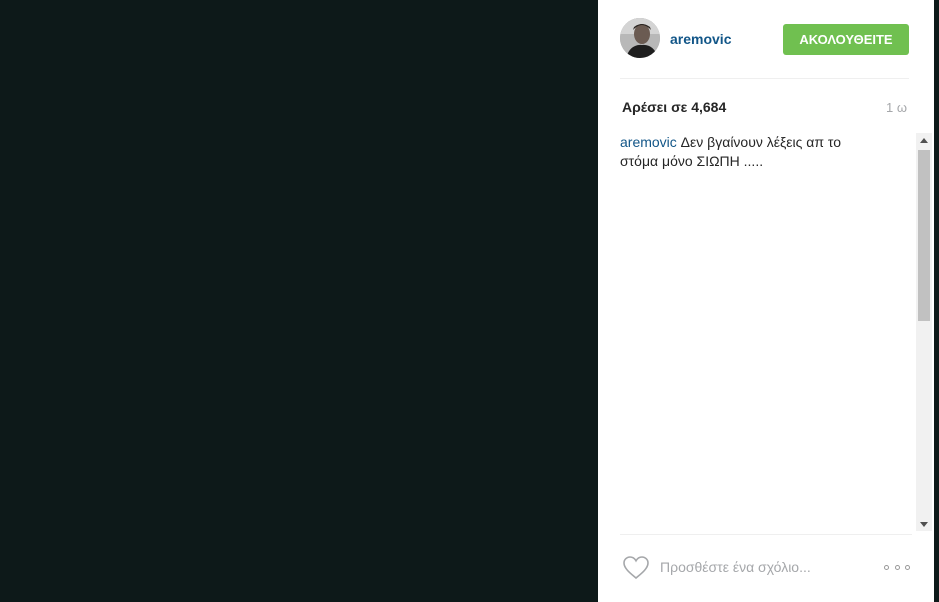 The image size is (939, 602). Describe the element at coordinates (936, 301) in the screenshot. I see `backdrop-strip` at that location.